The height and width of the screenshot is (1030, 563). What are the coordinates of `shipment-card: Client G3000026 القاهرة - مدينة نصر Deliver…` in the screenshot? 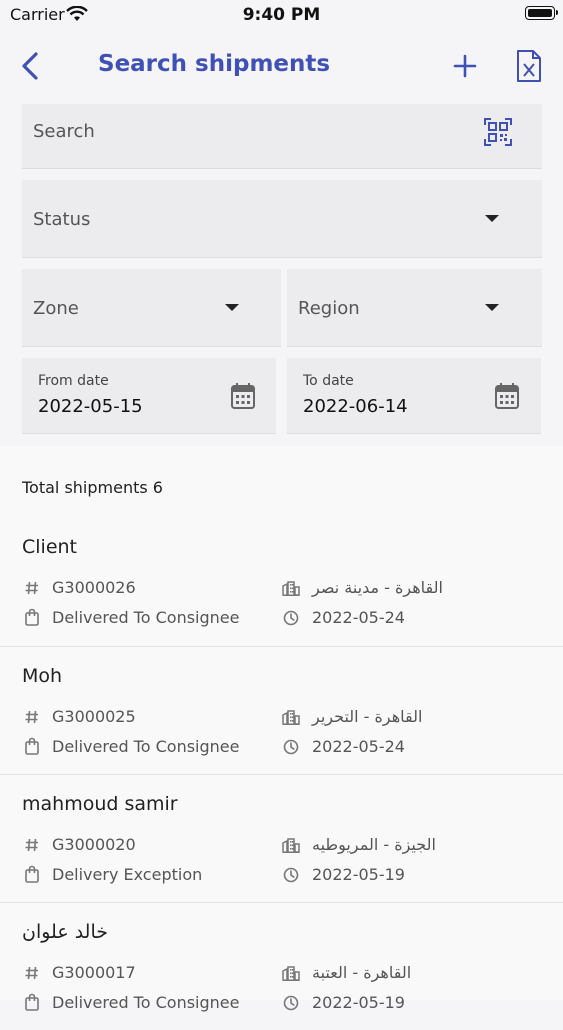 It's located at (281, 582).